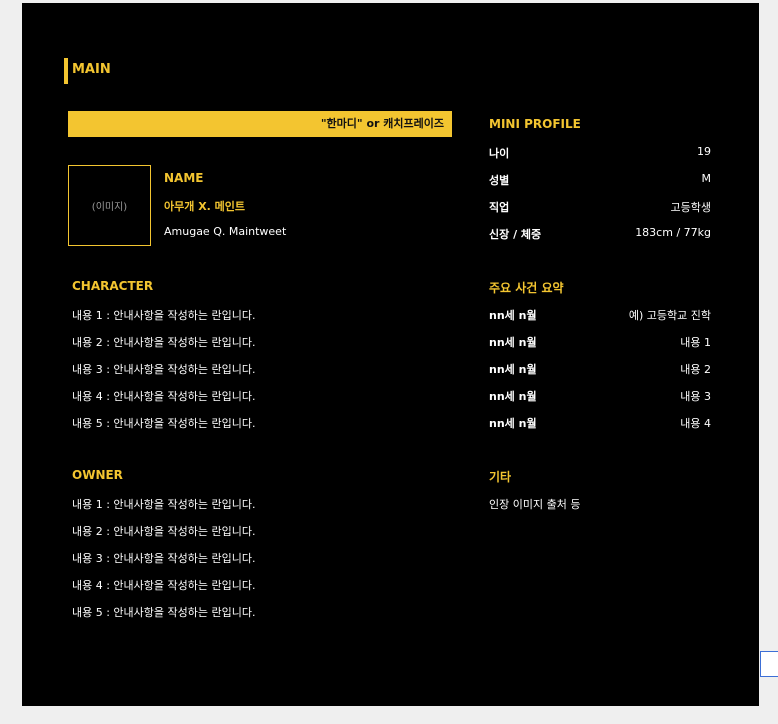  Describe the element at coordinates (260, 124) in the screenshot. I see `catchphrase-banner: "한마디" or 캐치프레이즈` at that location.